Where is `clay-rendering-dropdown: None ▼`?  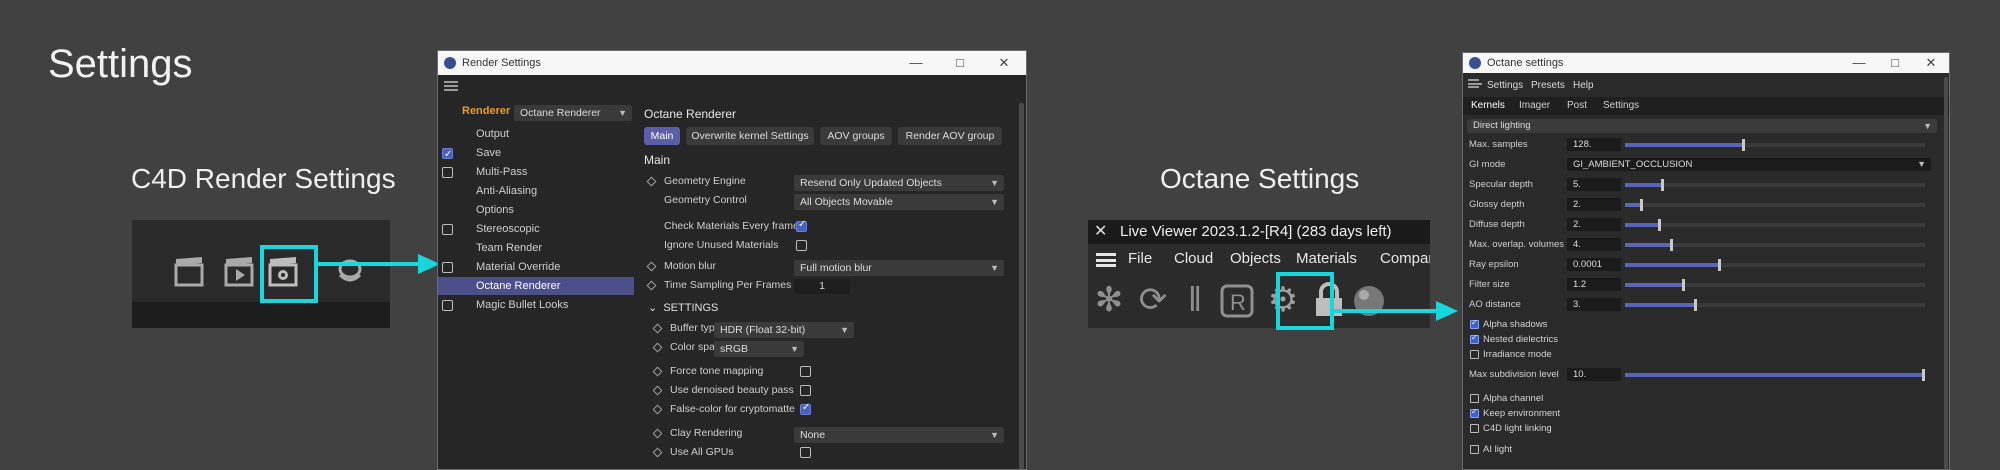 clay-rendering-dropdown: None ▼ is located at coordinates (899, 435).